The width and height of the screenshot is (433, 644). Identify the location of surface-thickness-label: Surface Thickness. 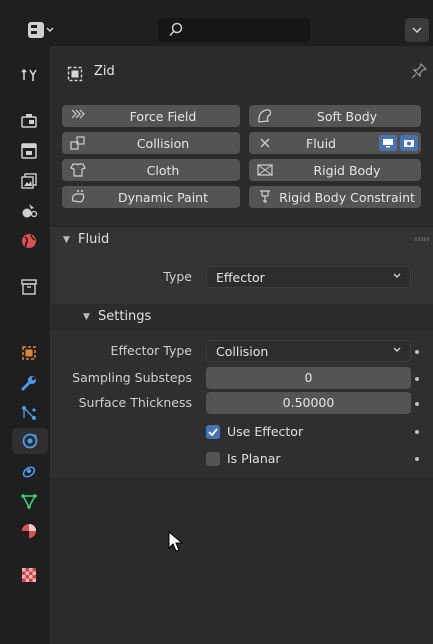
(135, 402).